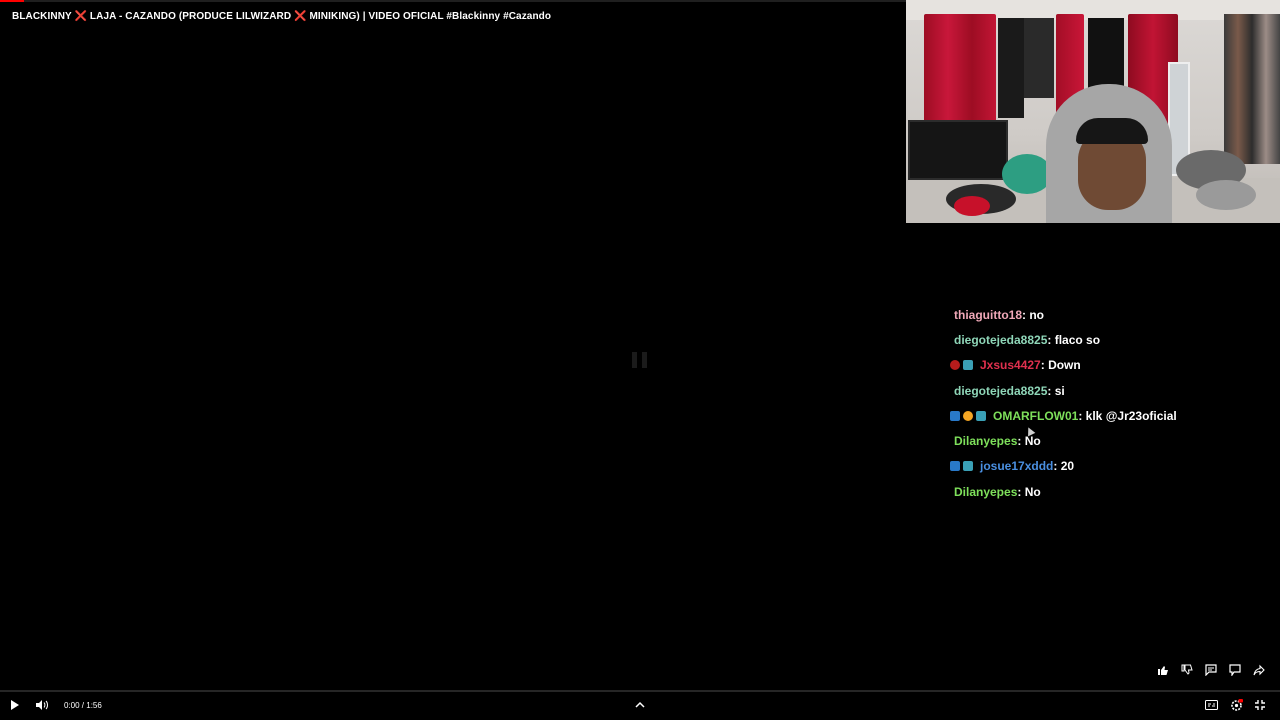 This screenshot has width=1280, height=720. I want to click on volume-icon, so click(42, 705).